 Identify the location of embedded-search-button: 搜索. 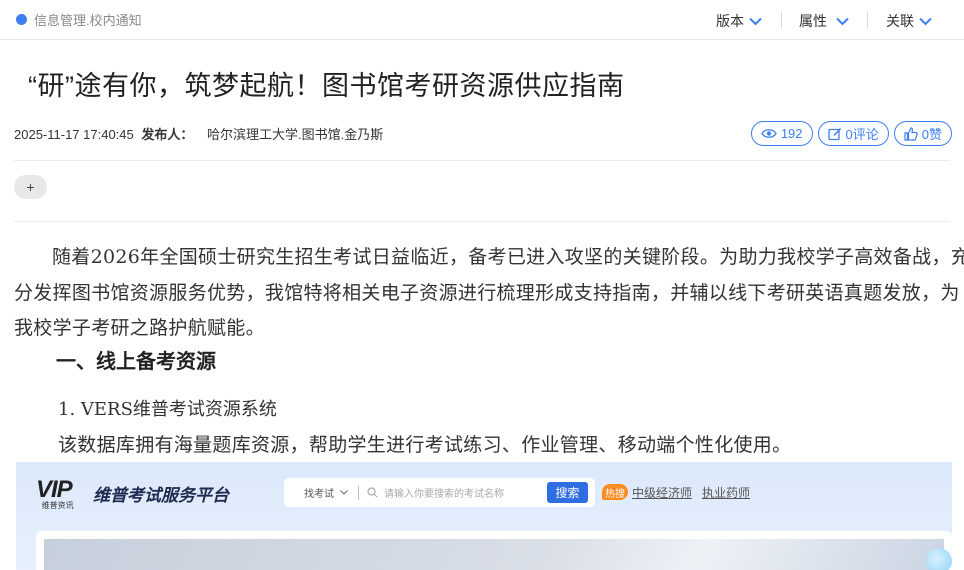
(567, 492).